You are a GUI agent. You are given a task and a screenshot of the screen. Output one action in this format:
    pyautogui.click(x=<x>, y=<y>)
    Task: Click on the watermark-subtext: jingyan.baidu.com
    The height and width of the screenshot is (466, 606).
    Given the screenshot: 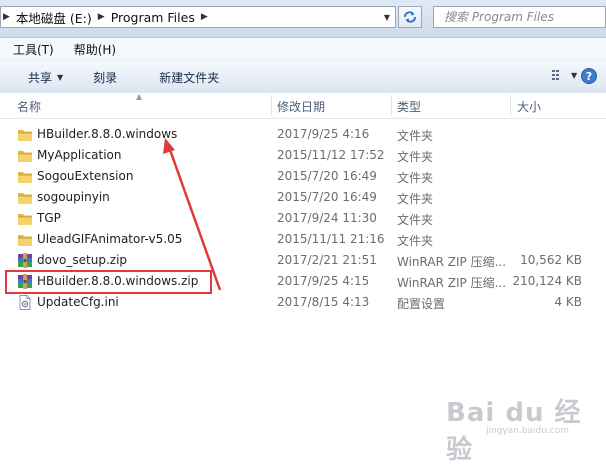 What is the action you would take?
    pyautogui.click(x=528, y=431)
    